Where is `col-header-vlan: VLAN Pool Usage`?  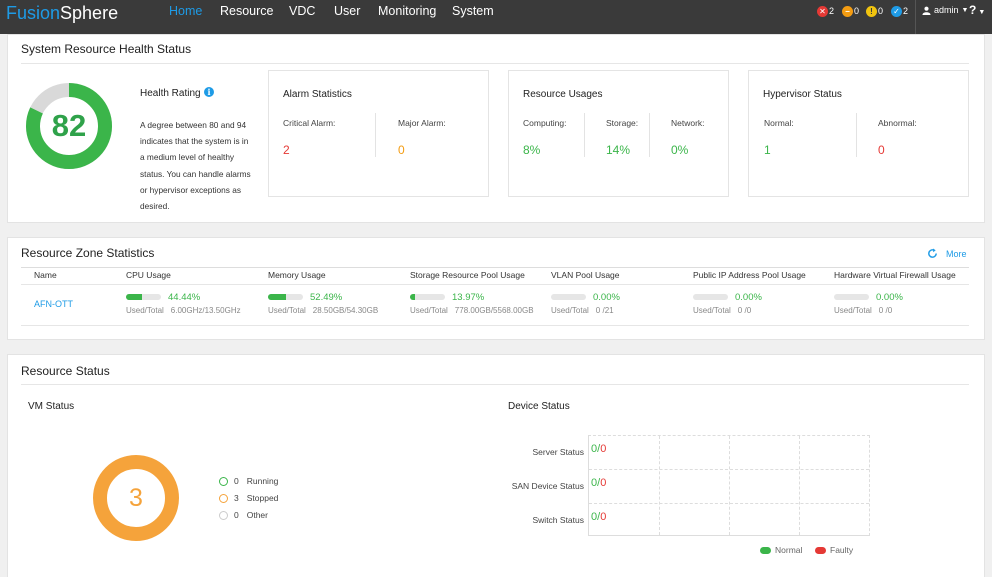 col-header-vlan: VLAN Pool Usage is located at coordinates (585, 275).